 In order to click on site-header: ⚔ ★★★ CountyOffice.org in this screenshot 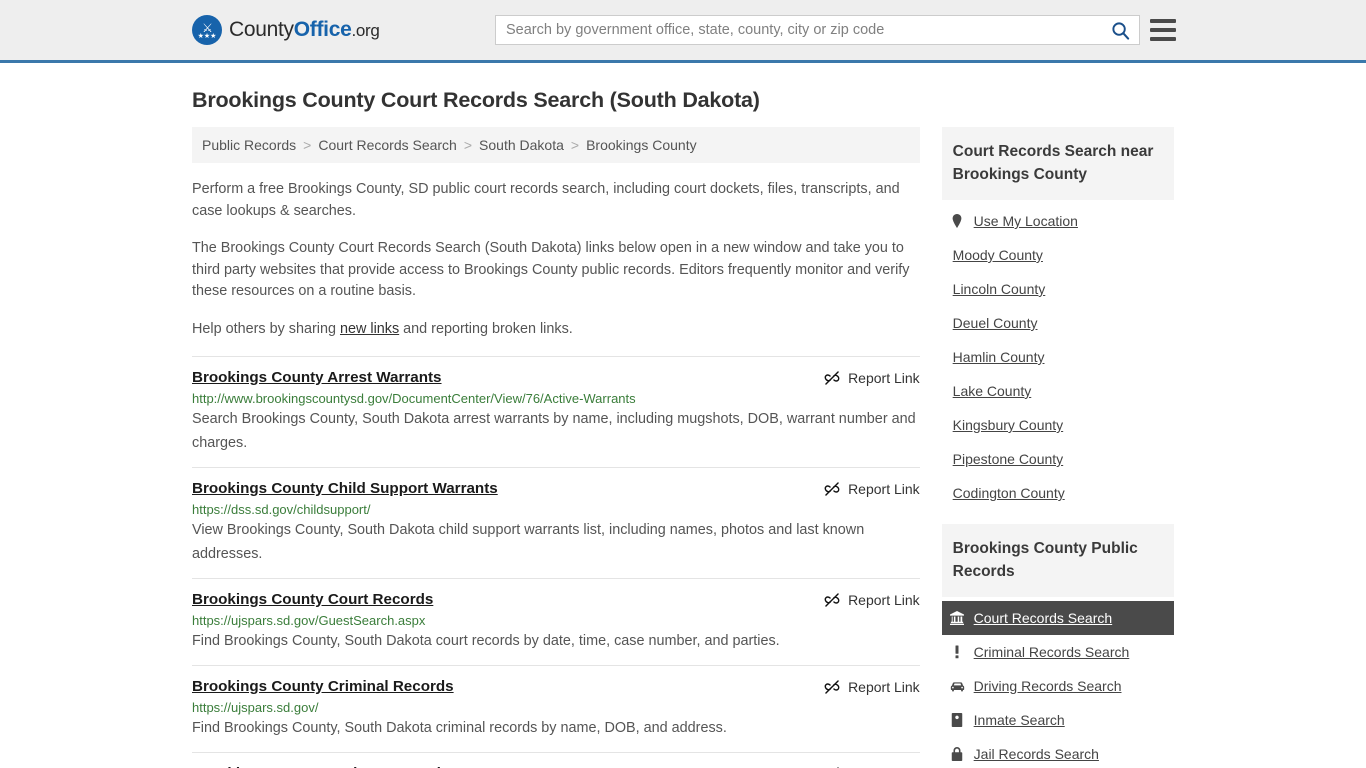, I will do `click(683, 31)`.